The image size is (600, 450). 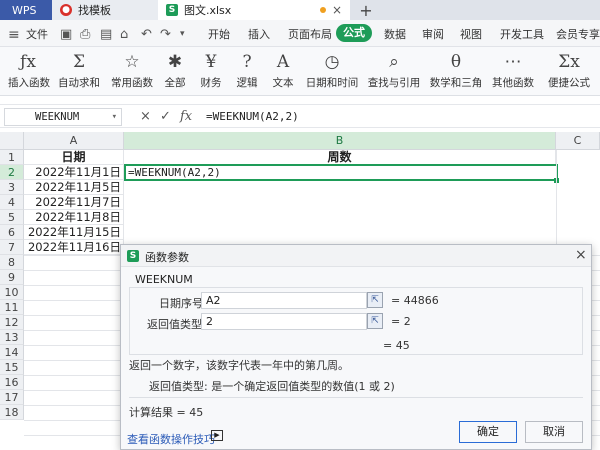 I want to click on row-header: 7, so click(x=12, y=247).